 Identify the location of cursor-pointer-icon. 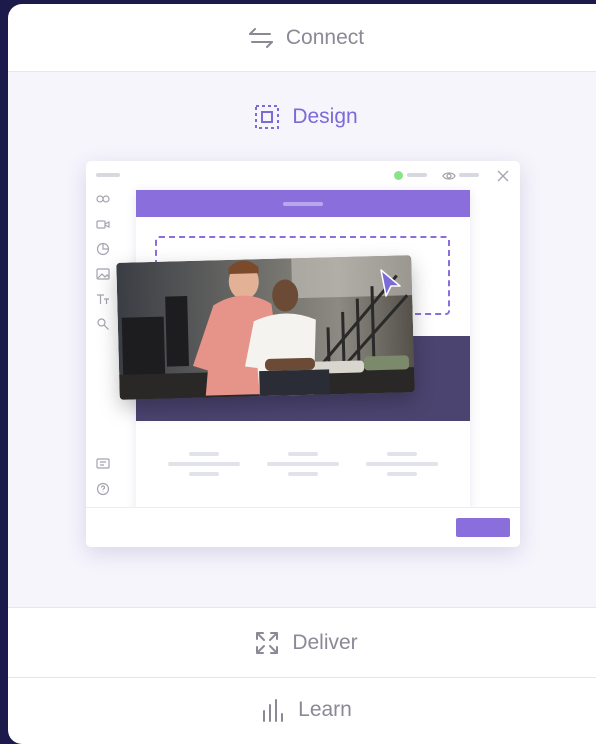
(391, 283).